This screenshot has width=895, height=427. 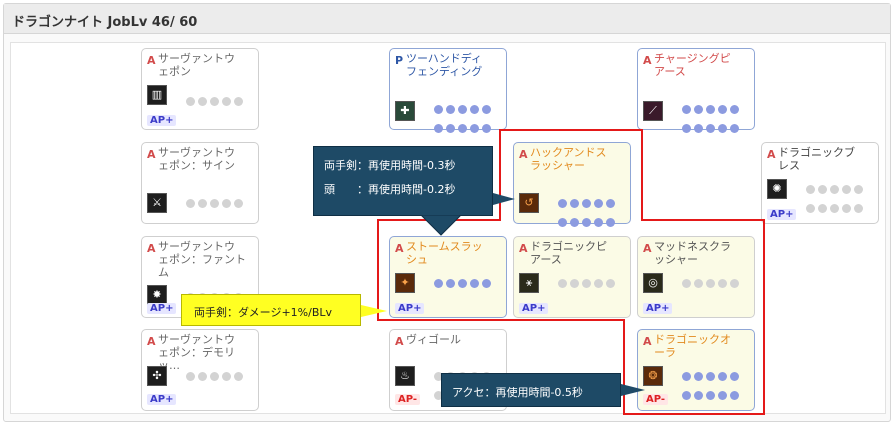 What do you see at coordinates (696, 370) in the screenshot?
I see `skill-card-dragonic-aura: A ドラゴニックオ ーラ ❂ AP-` at bounding box center [696, 370].